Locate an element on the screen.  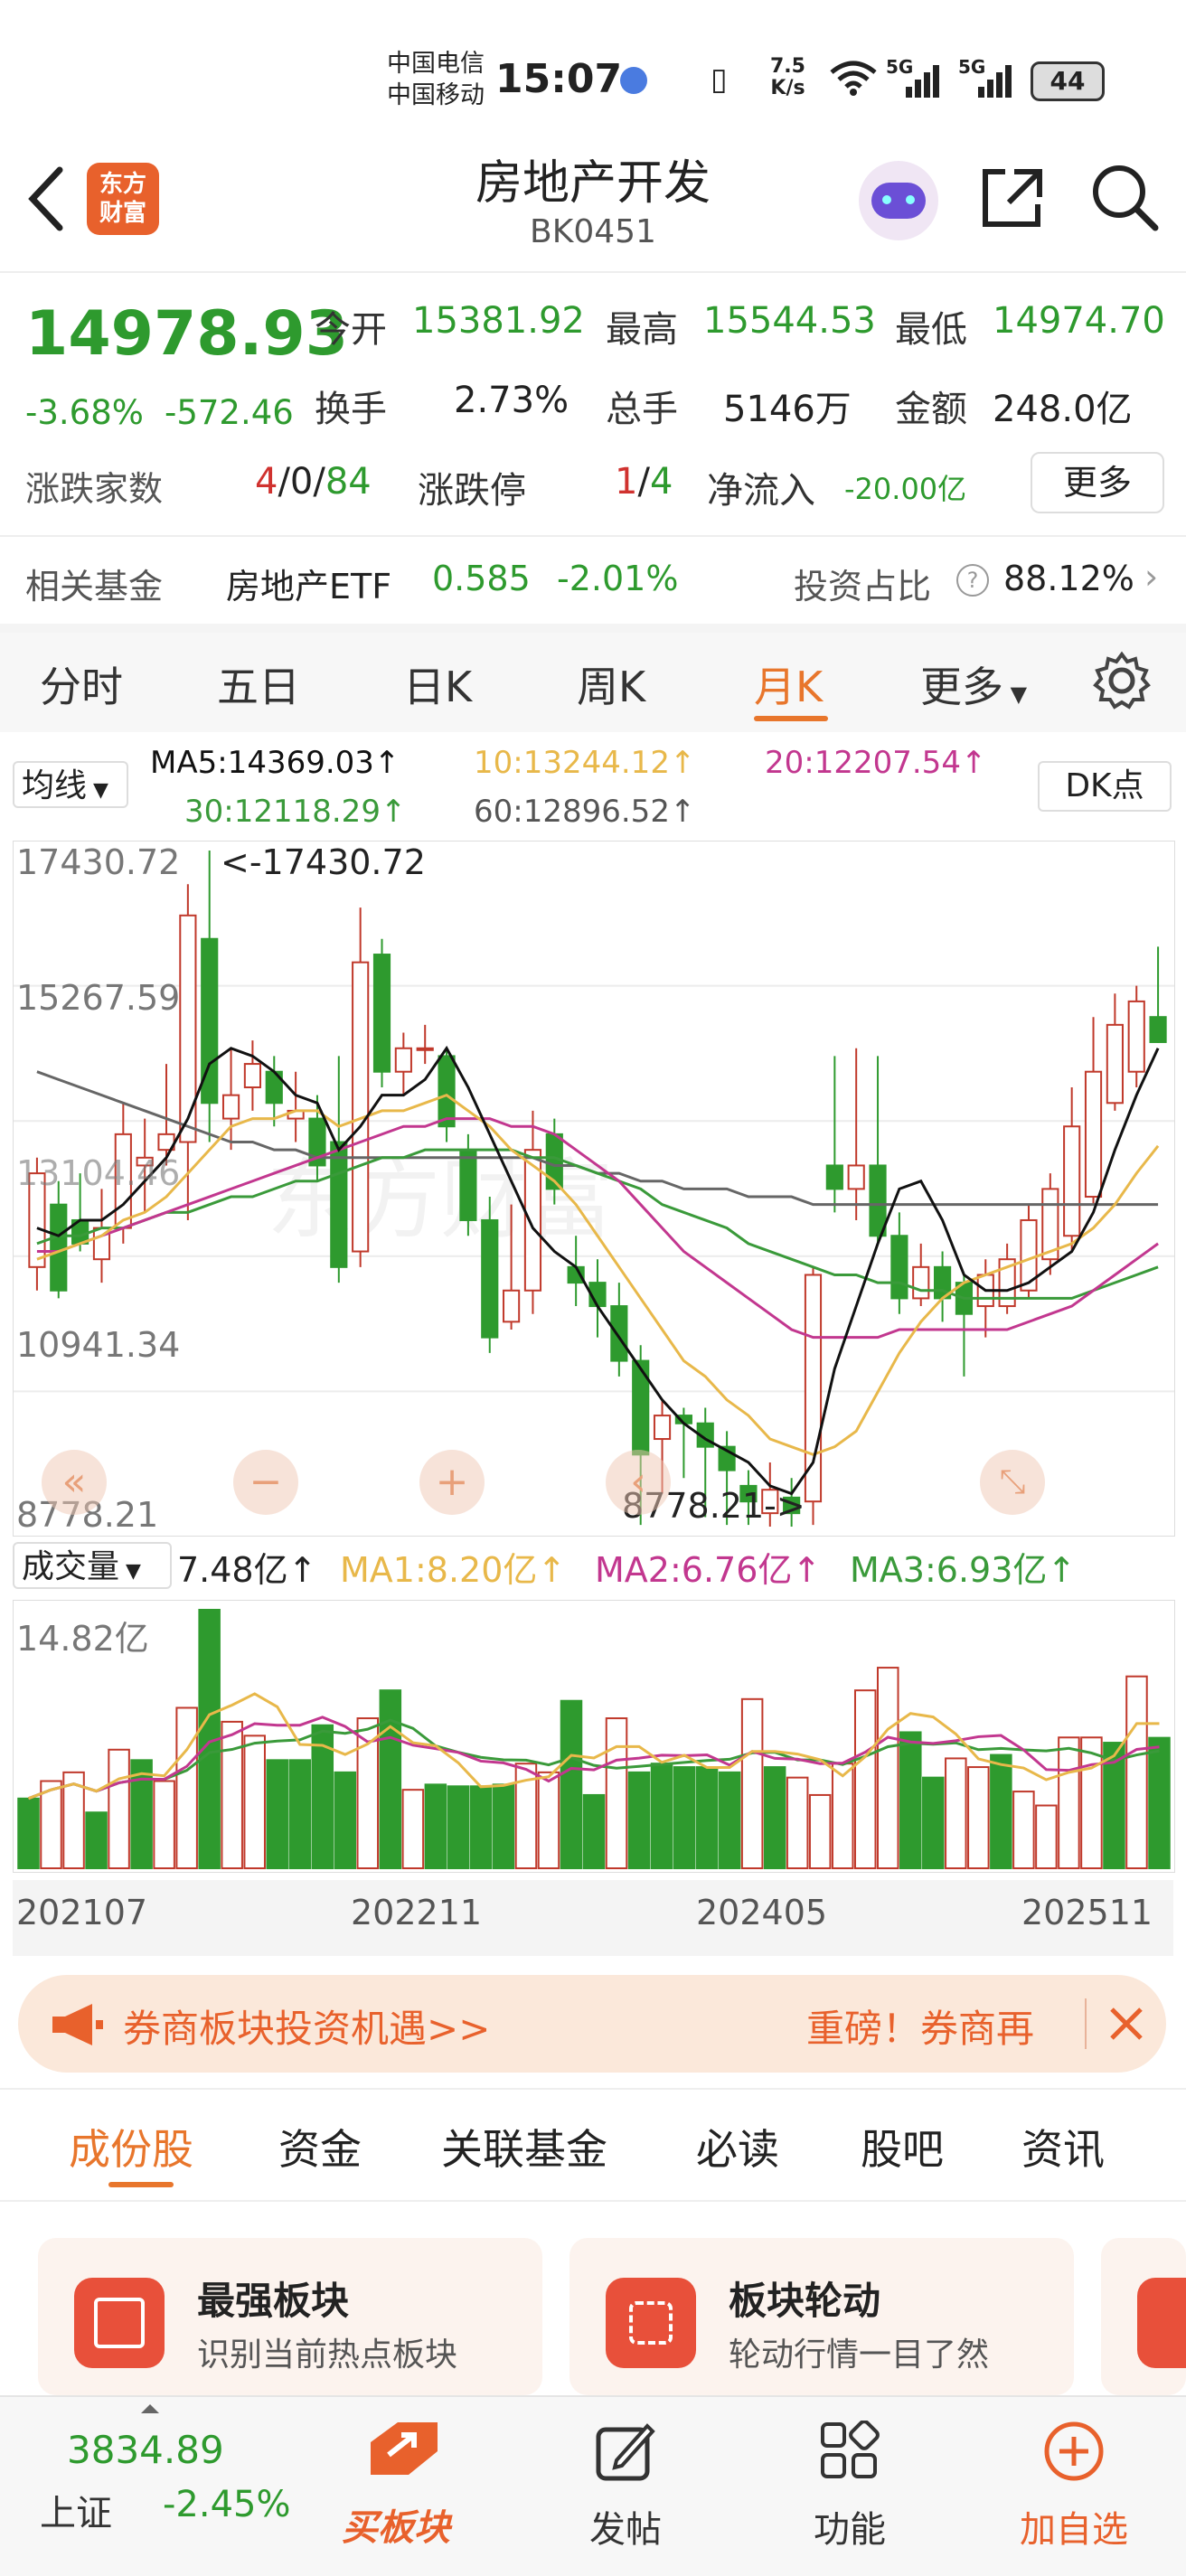
functions-grid-icon is located at coordinates (849, 2451).